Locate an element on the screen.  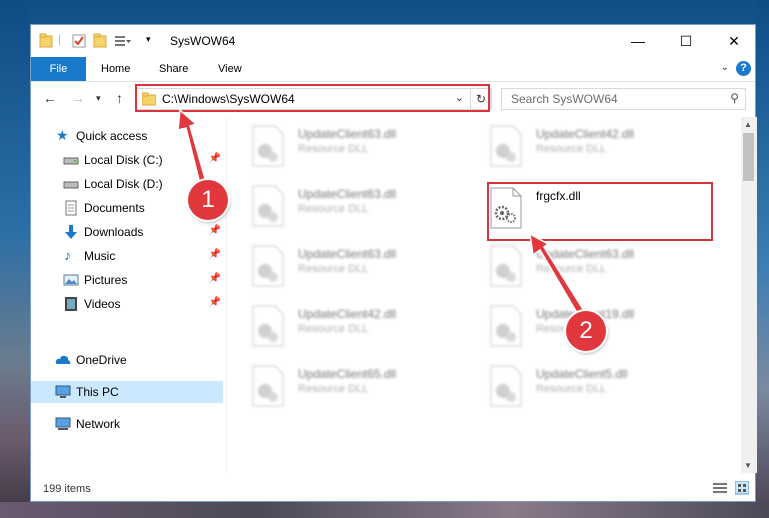
address-bar-highlight is located at coordinates (312, 98).